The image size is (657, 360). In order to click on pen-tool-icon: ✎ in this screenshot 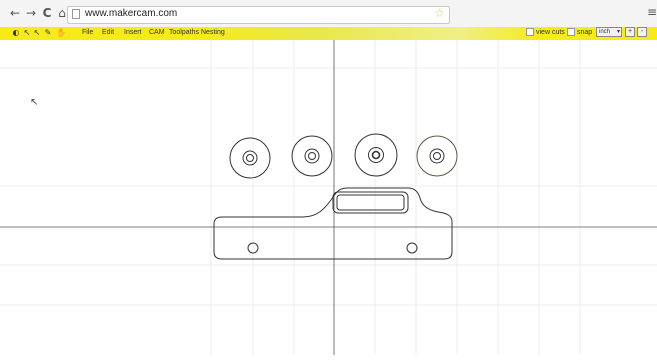, I will do `click(48, 33)`.